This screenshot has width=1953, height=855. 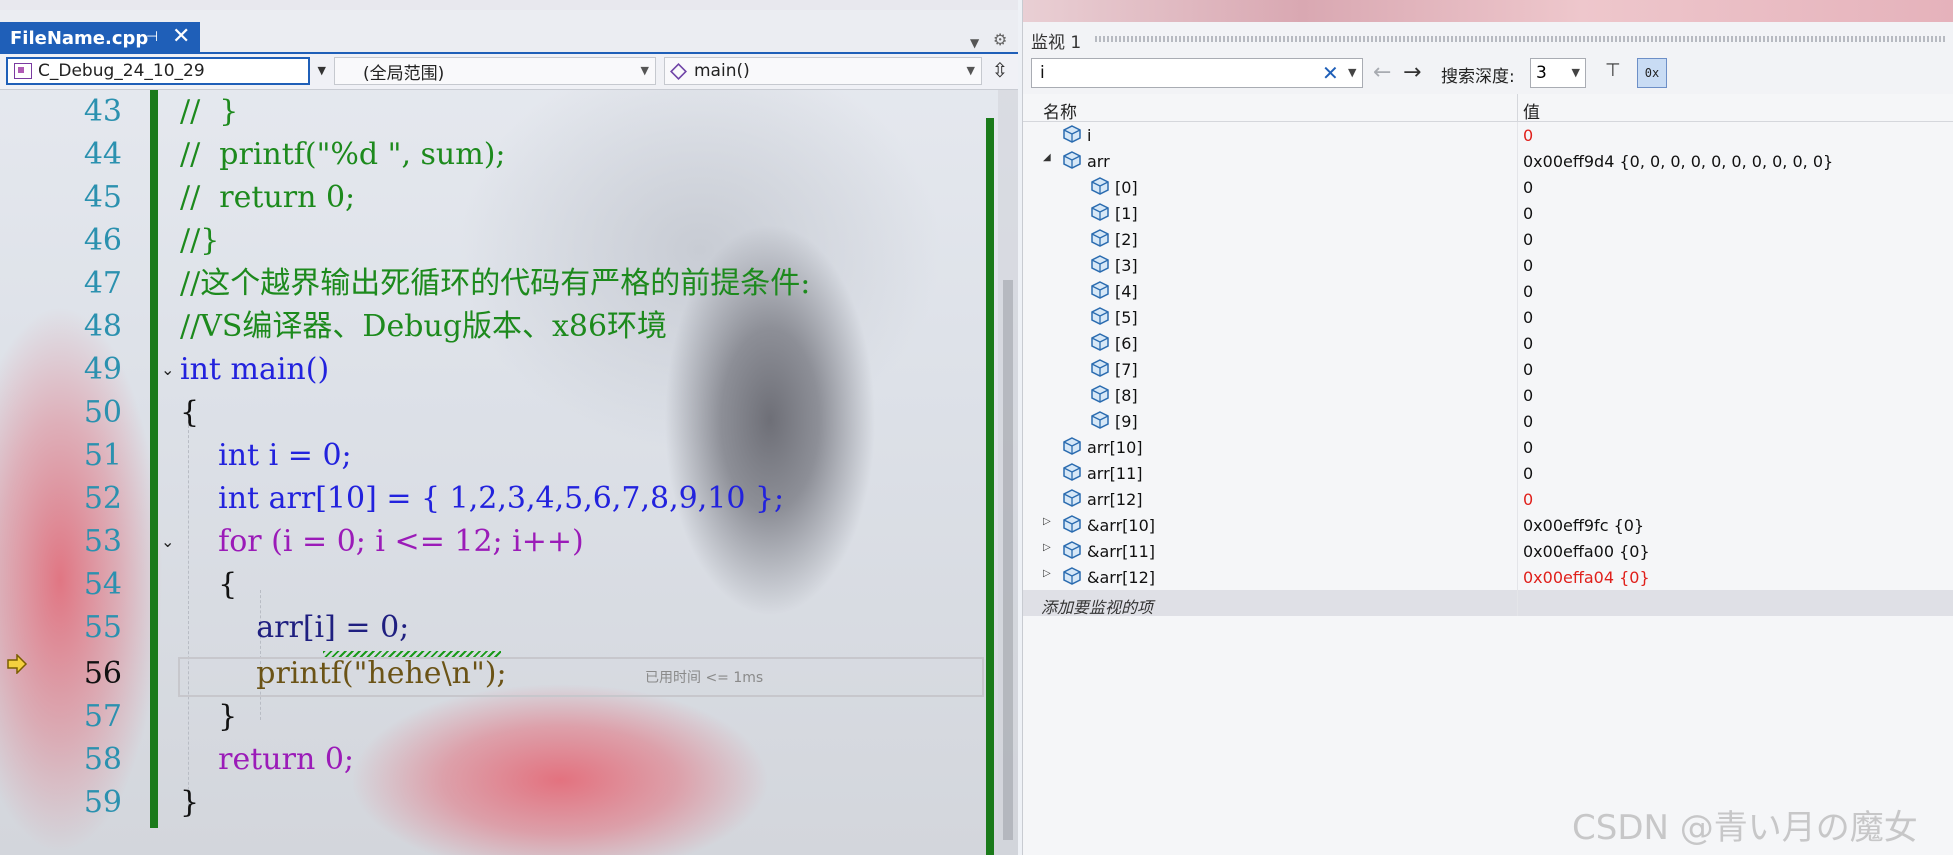 I want to click on clear-search-icon: ✕, so click(x=1330, y=73).